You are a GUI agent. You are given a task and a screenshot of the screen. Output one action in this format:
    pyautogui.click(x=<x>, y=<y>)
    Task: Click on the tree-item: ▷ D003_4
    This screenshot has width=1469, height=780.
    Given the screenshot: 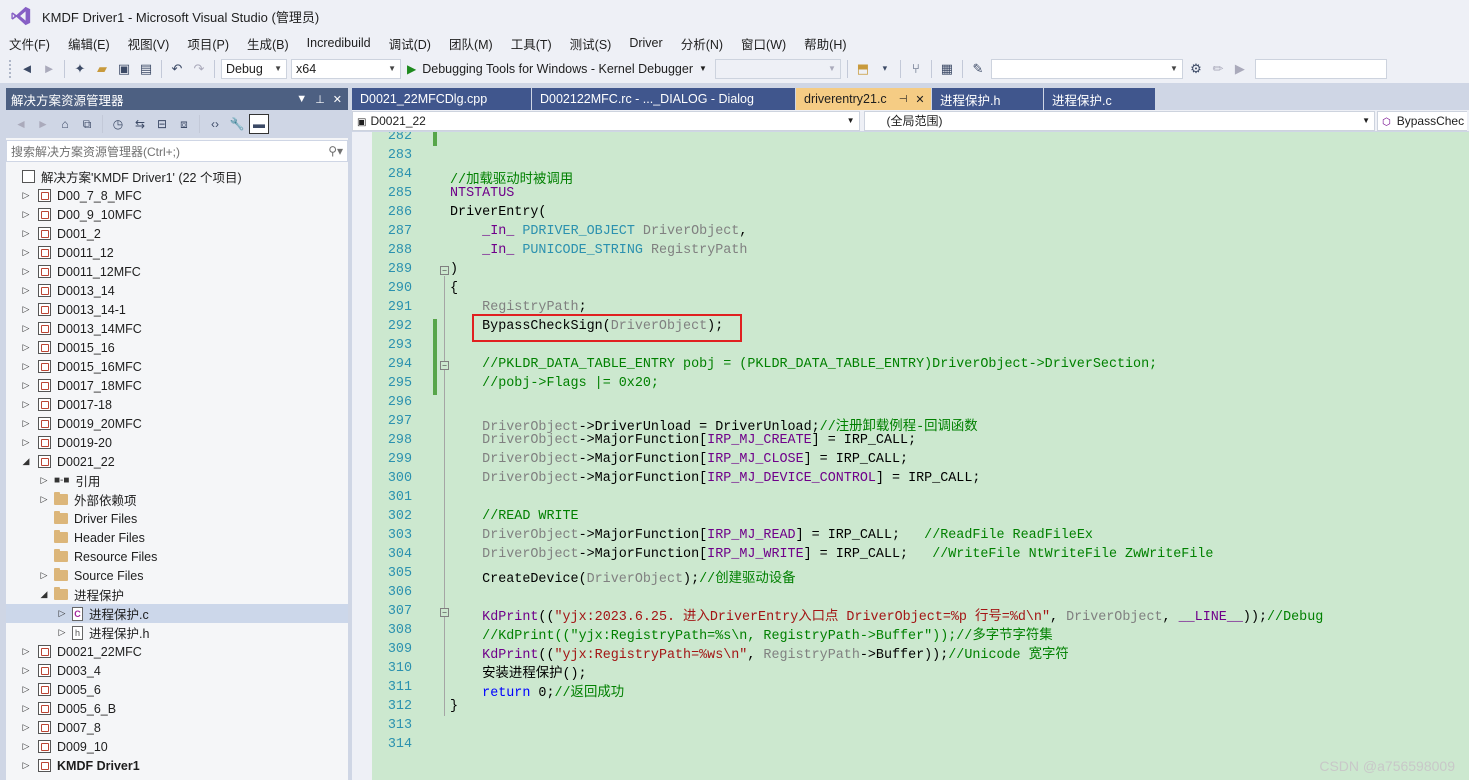 What is the action you would take?
    pyautogui.click(x=177, y=670)
    